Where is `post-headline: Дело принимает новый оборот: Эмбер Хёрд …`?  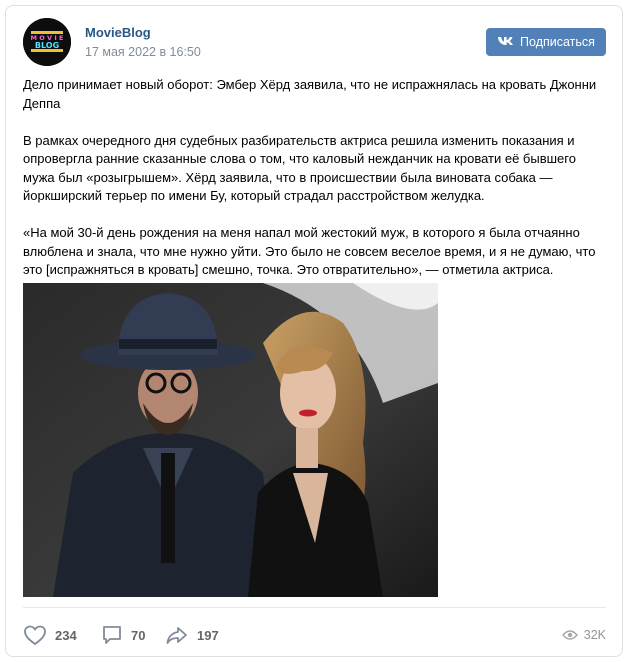 post-headline: Дело принимает новый оборот: Эмбер Хёрд … is located at coordinates (310, 94).